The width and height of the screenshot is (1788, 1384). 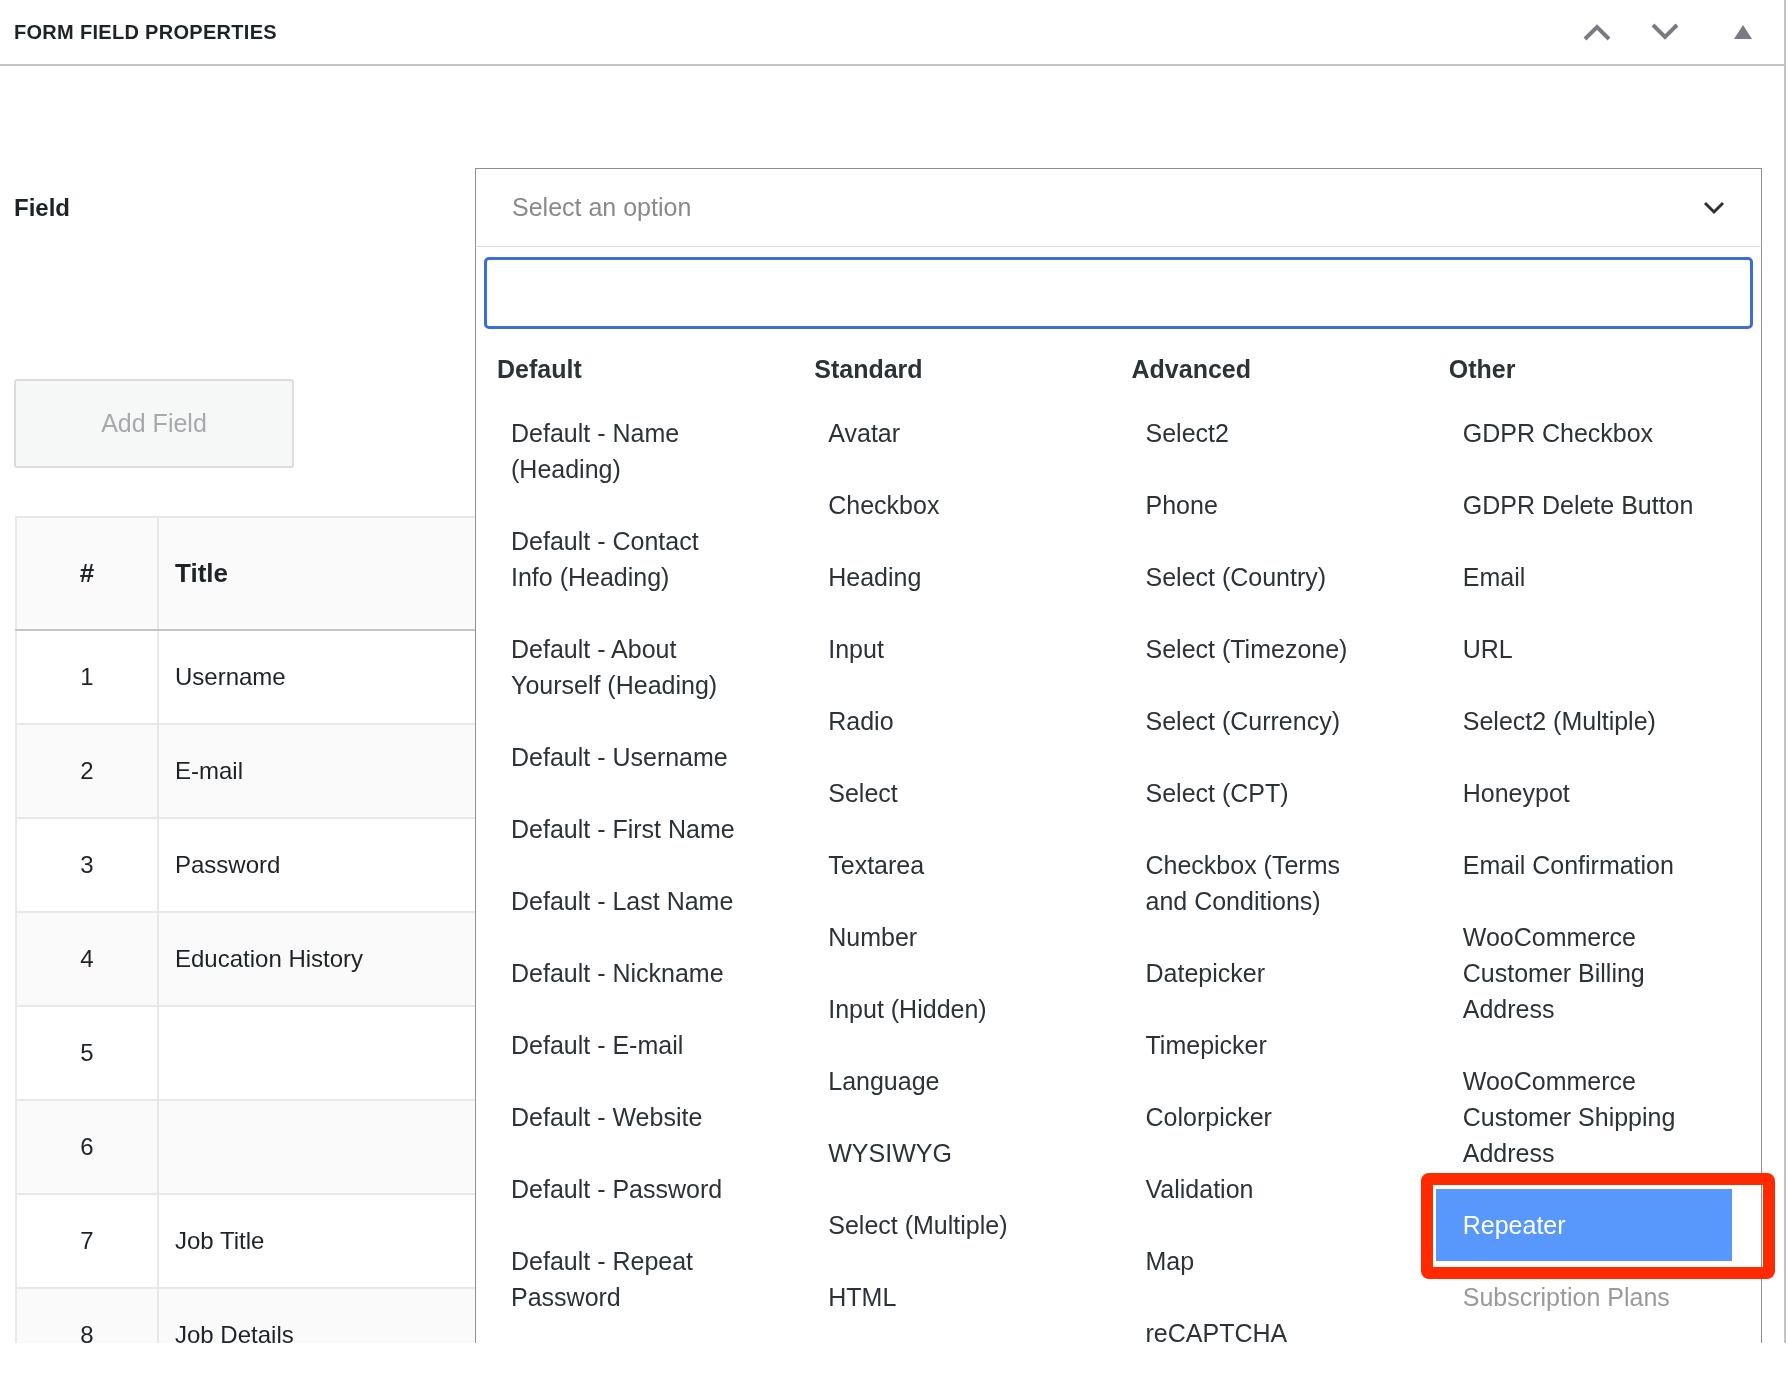 I want to click on dropdown-option: Radio, so click(x=949, y=720).